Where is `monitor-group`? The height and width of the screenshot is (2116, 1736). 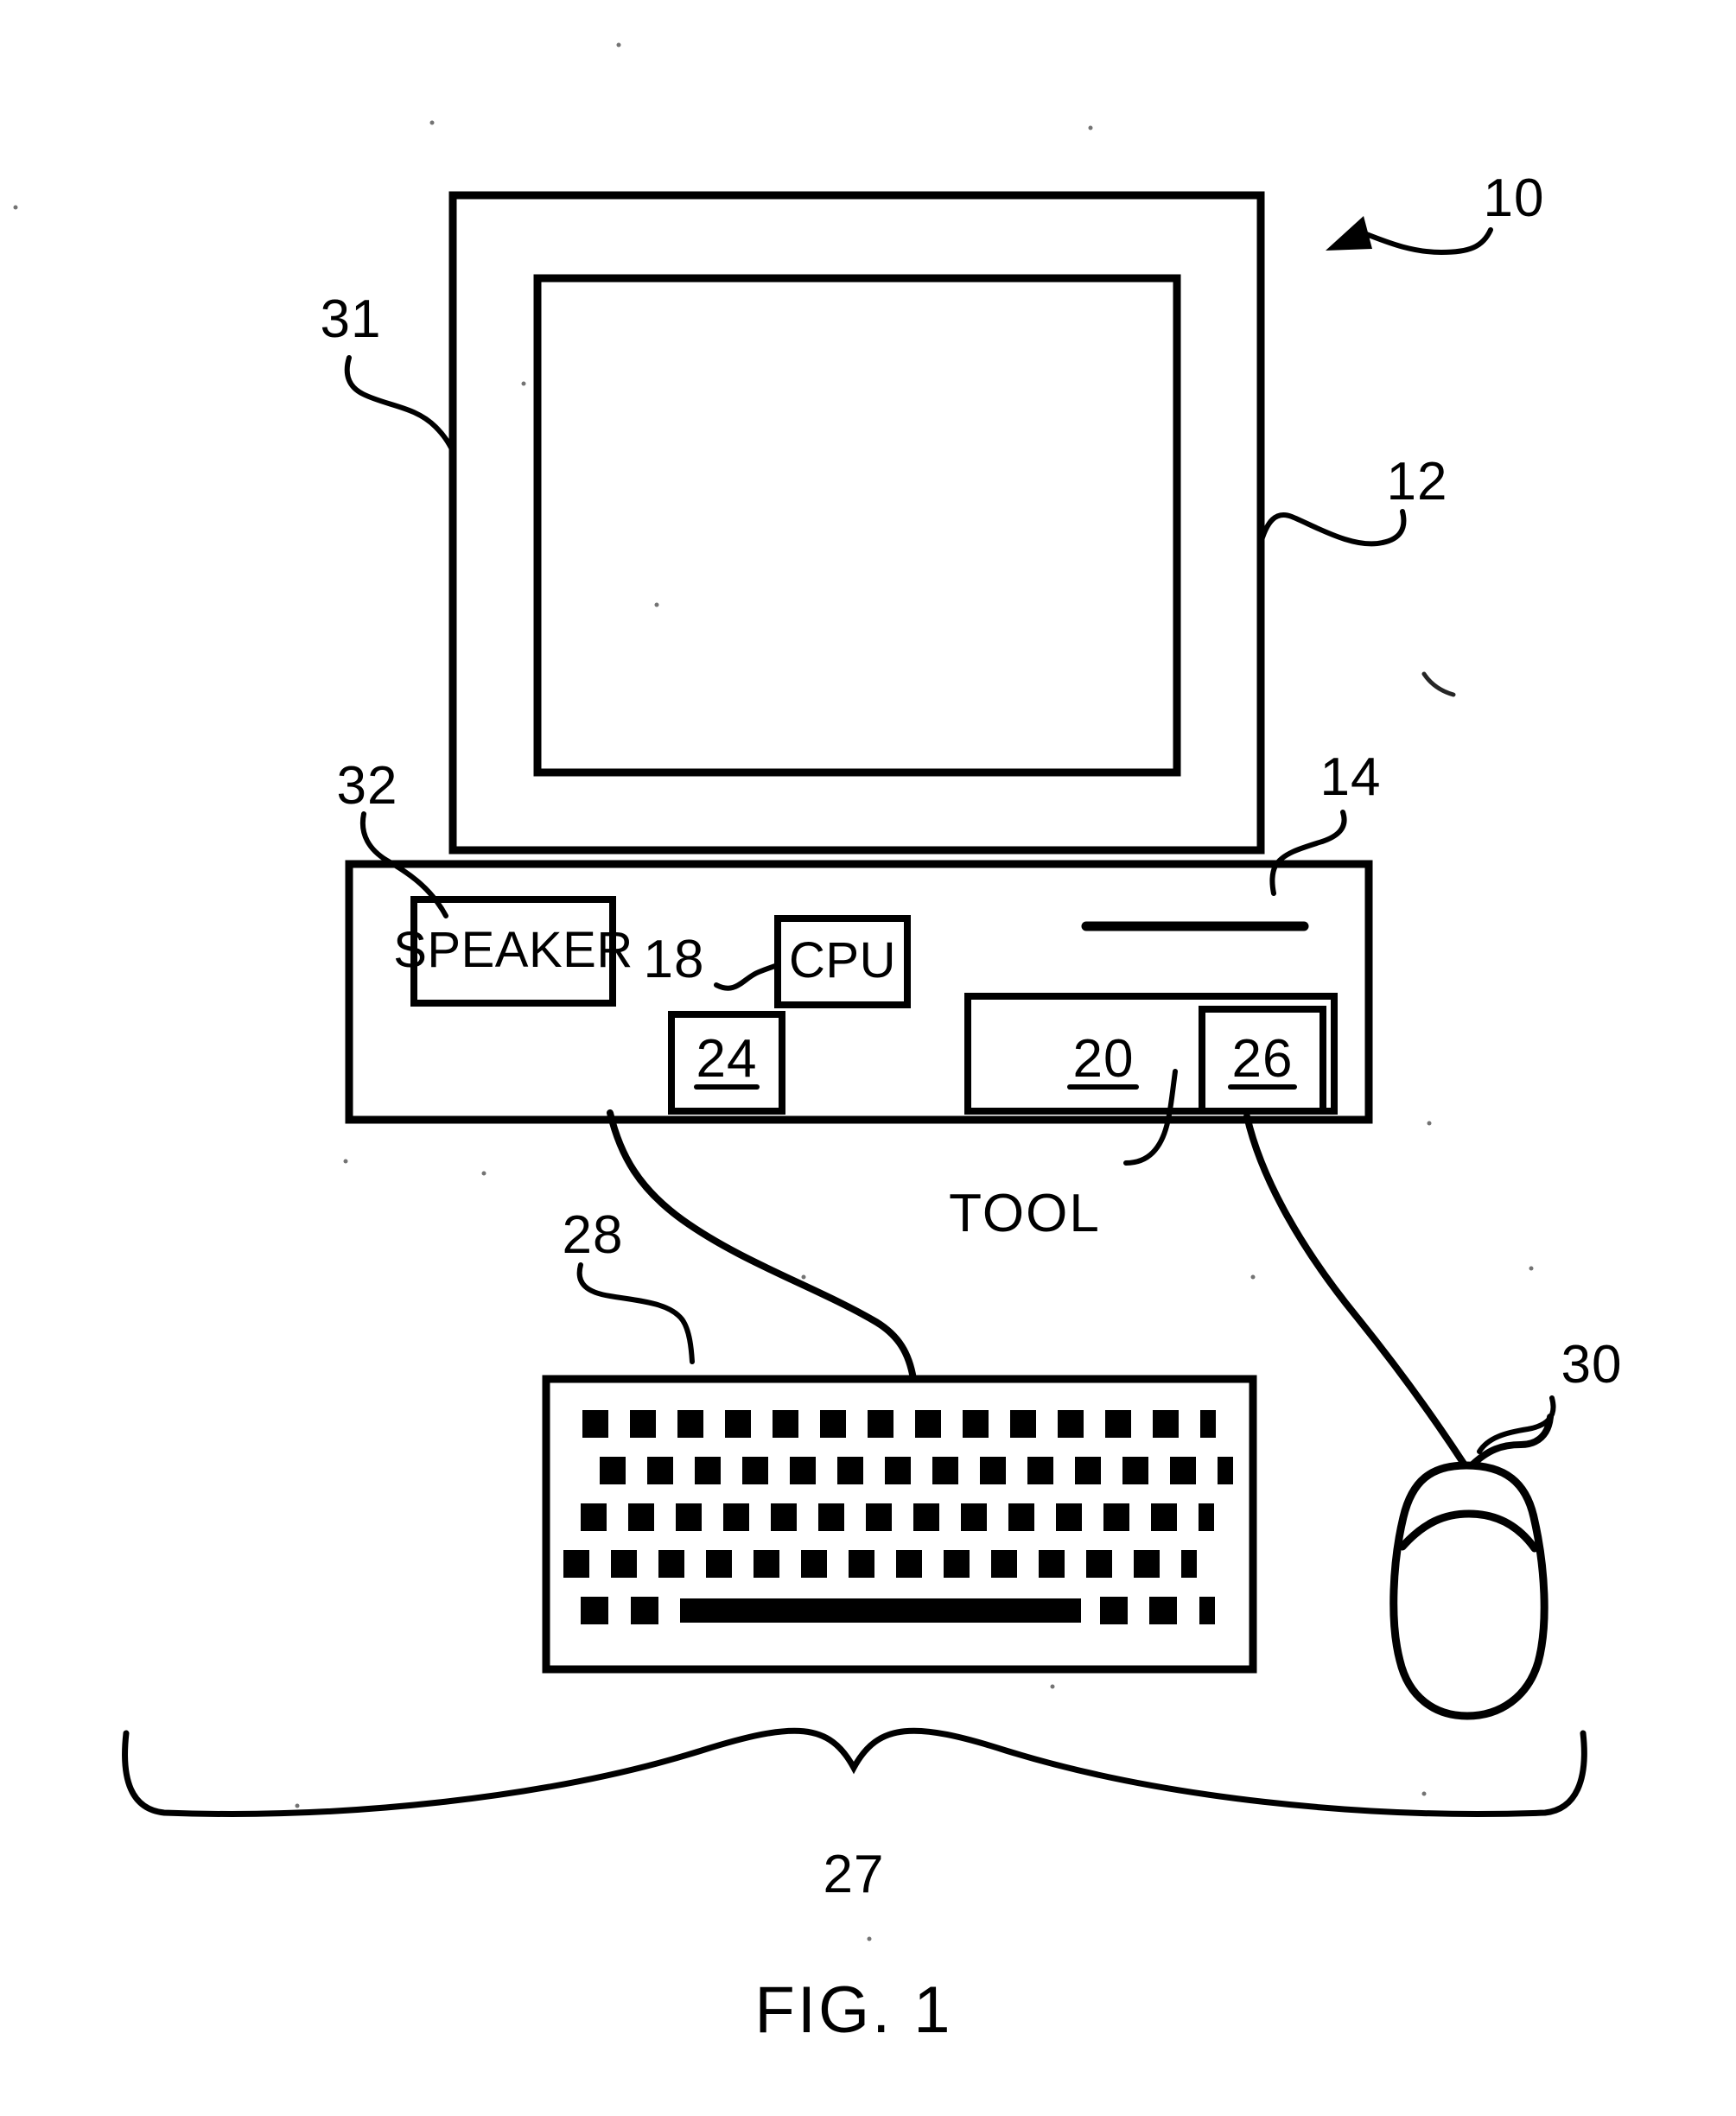 monitor-group is located at coordinates (856, 523).